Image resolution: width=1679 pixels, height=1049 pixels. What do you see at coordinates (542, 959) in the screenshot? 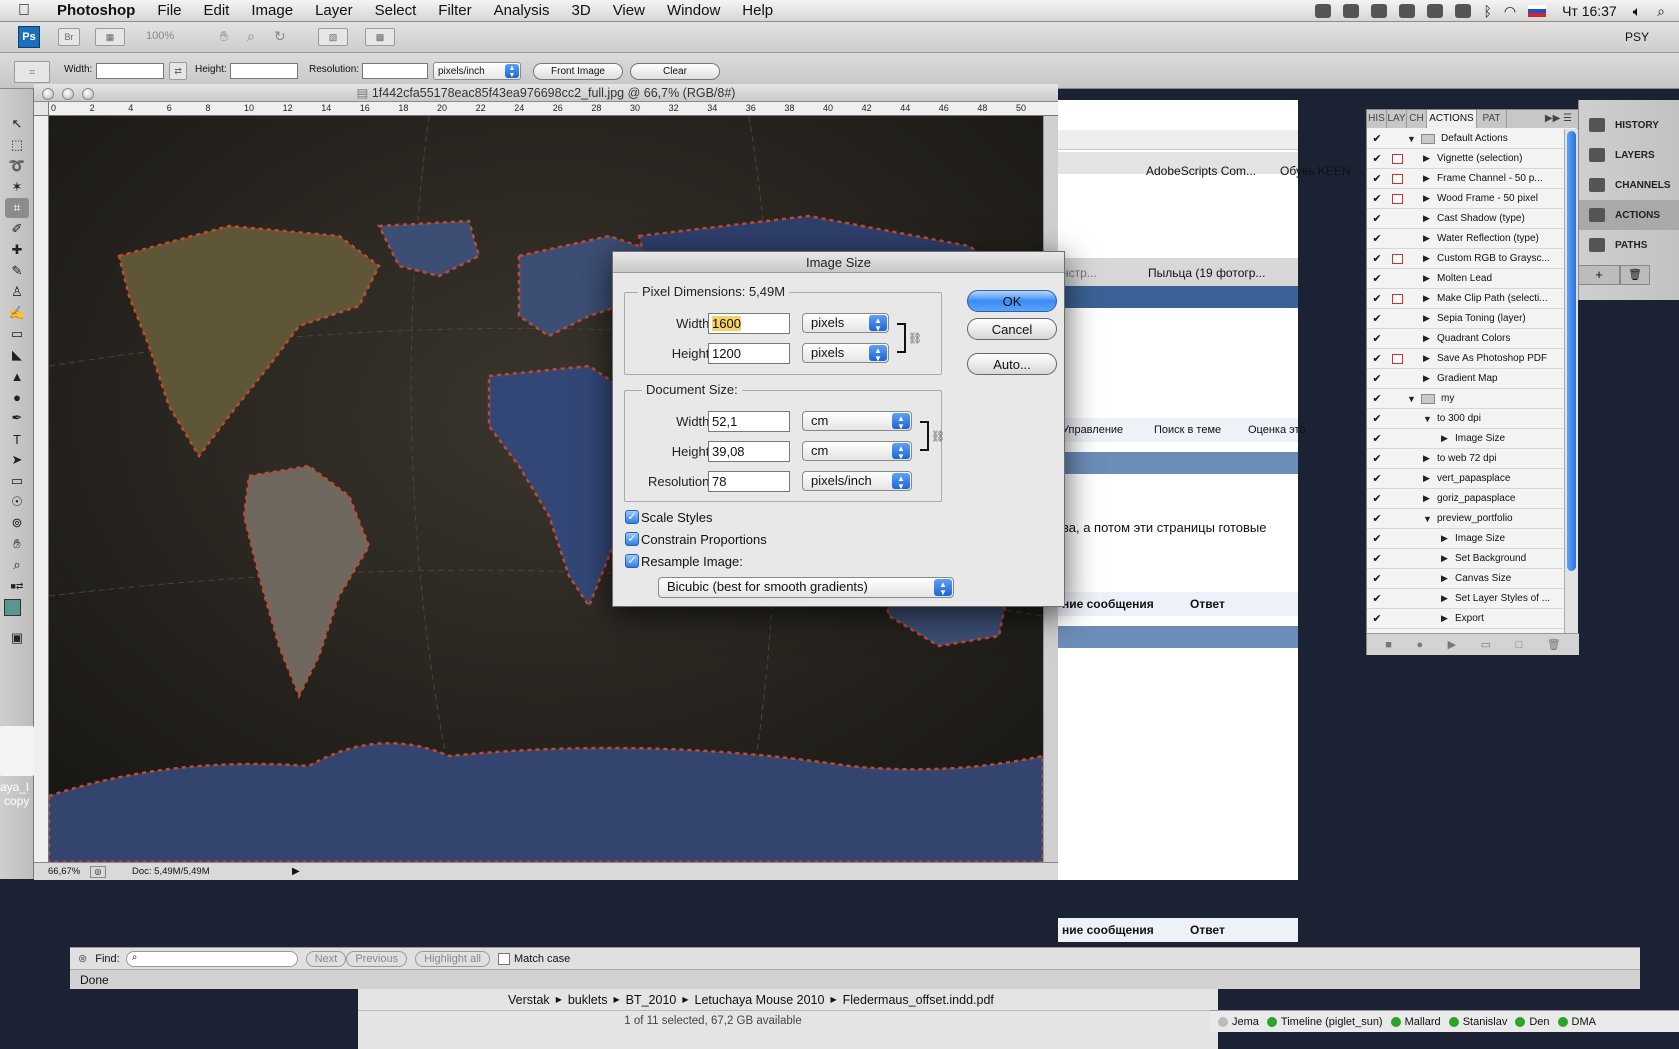
I see `match-case-label: Match case` at bounding box center [542, 959].